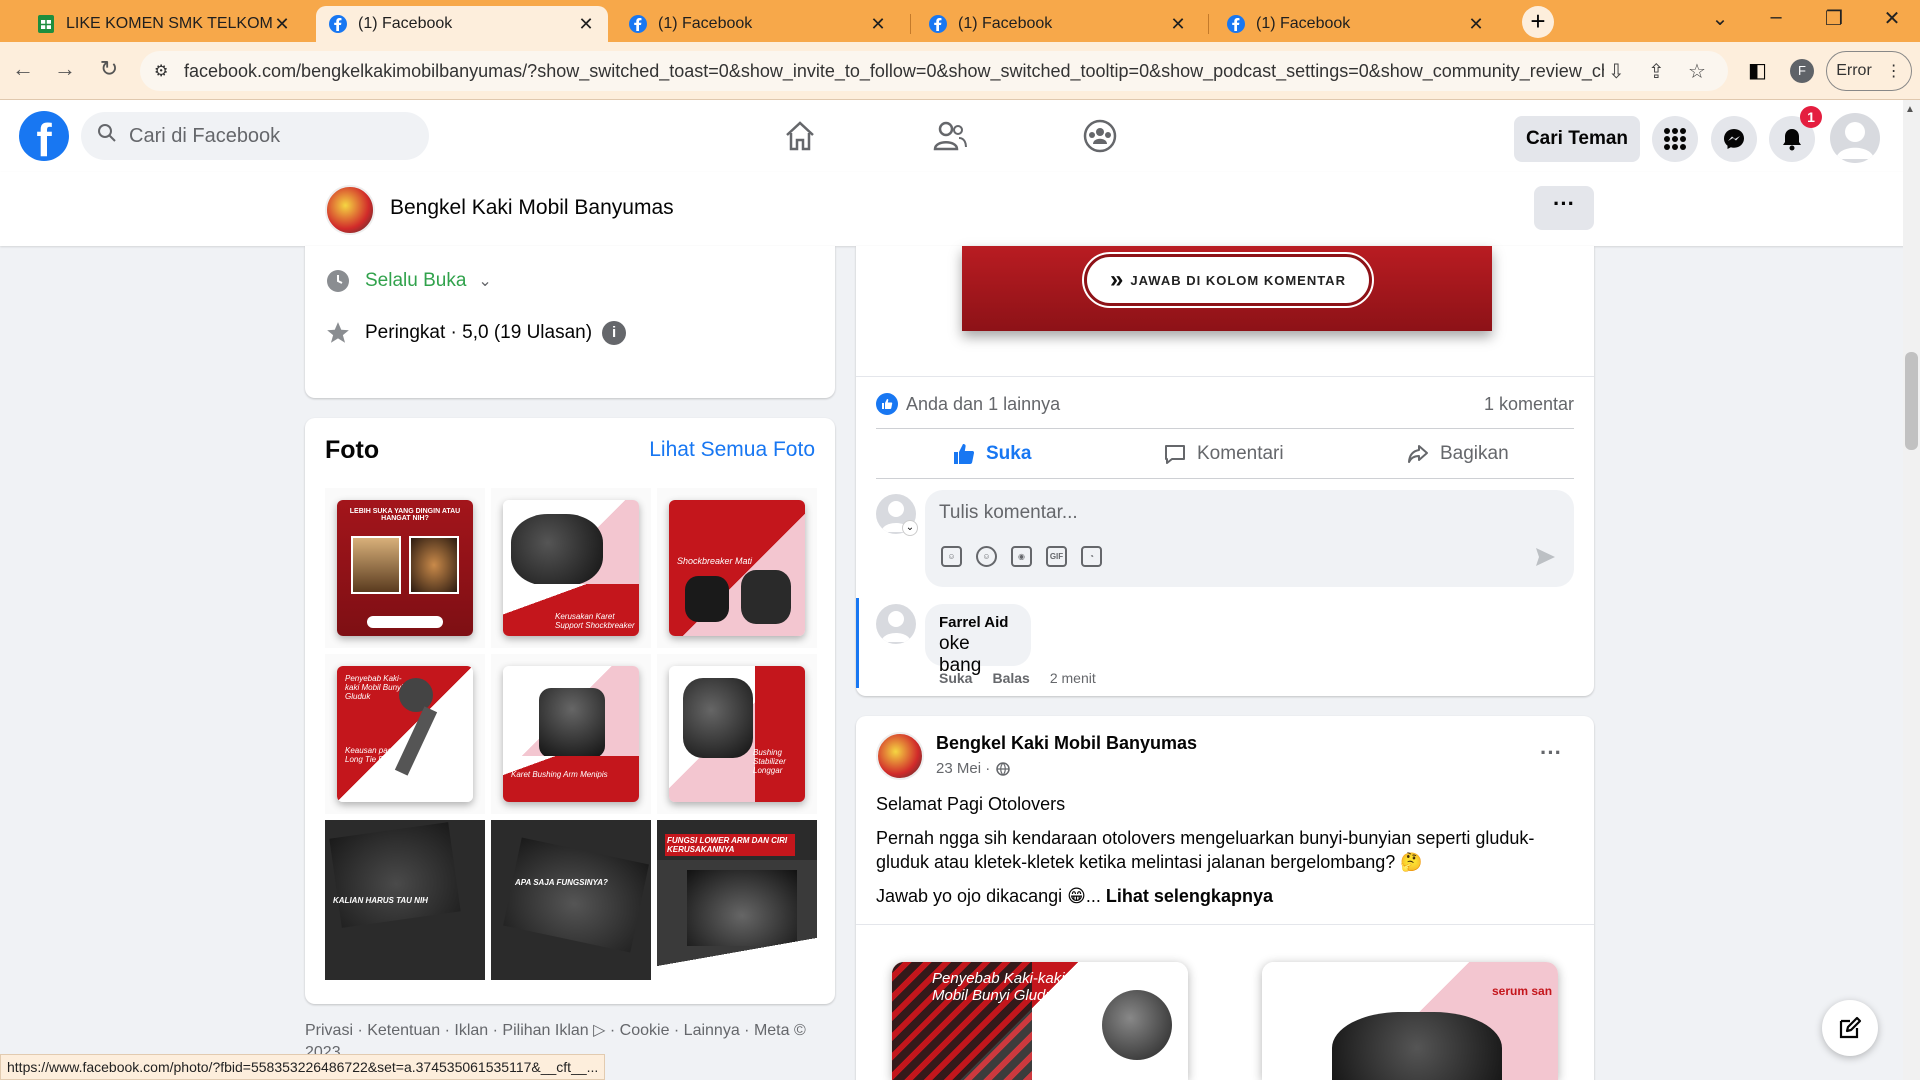  I want to click on friends-icon, so click(950, 136).